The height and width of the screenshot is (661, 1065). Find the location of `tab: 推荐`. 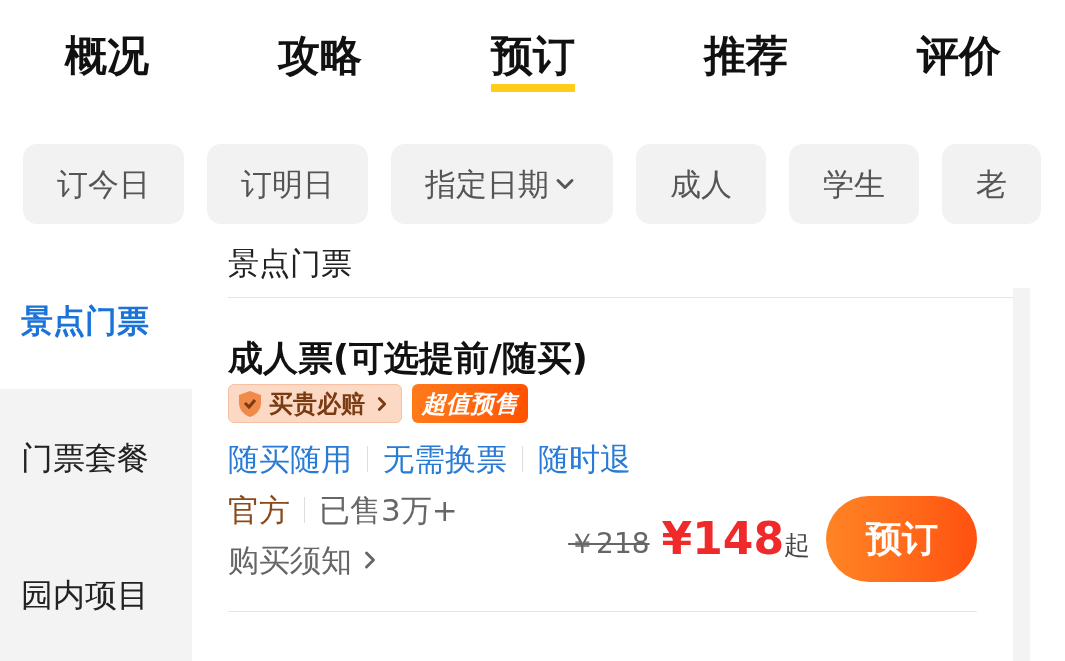

tab: 推荐 is located at coordinates (745, 60).